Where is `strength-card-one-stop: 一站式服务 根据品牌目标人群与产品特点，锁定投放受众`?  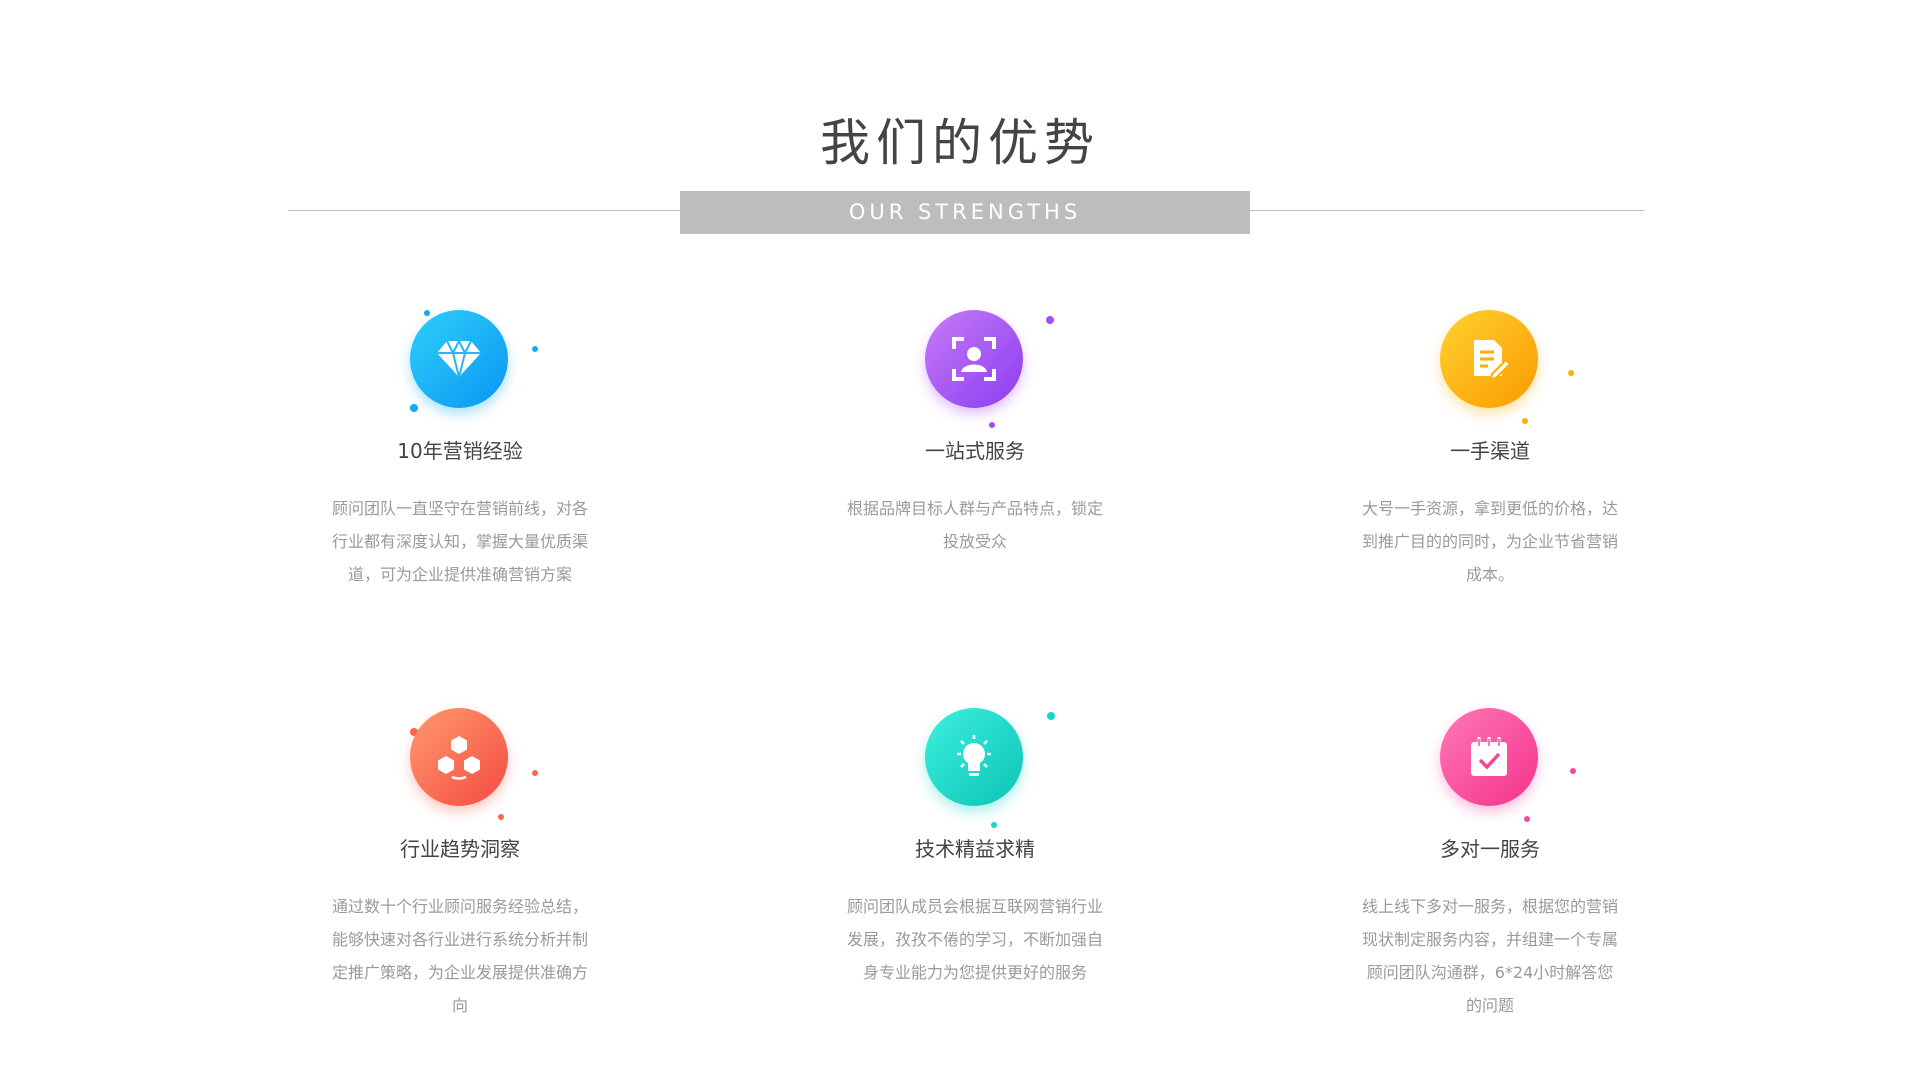 strength-card-one-stop: 一站式服务 根据品牌目标人群与产品特点，锁定投放受众 is located at coordinates (975, 424).